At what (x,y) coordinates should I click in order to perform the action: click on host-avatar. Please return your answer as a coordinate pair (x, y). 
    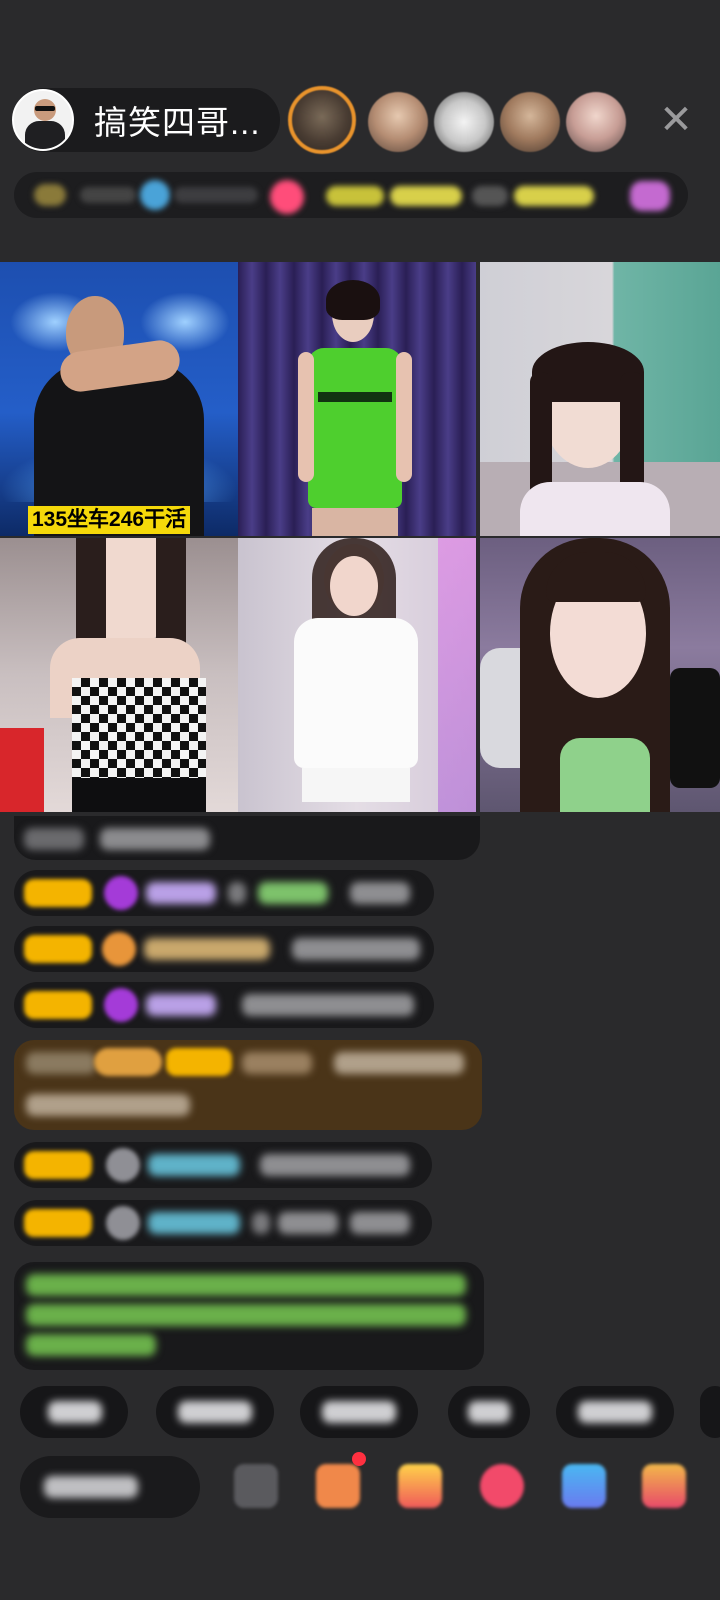
    Looking at the image, I should click on (43, 120).